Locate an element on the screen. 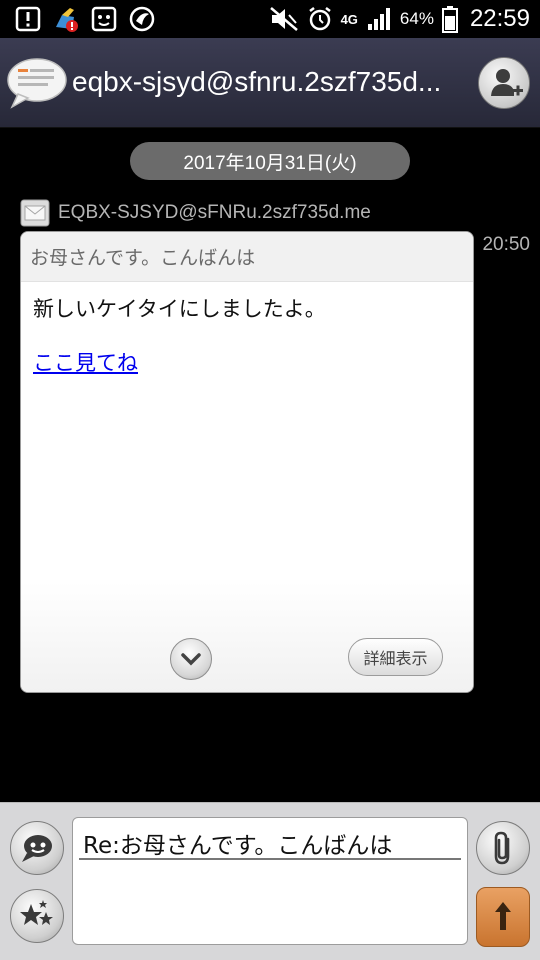 The width and height of the screenshot is (540, 960). message-bubble-icon is located at coordinates (37, 83).